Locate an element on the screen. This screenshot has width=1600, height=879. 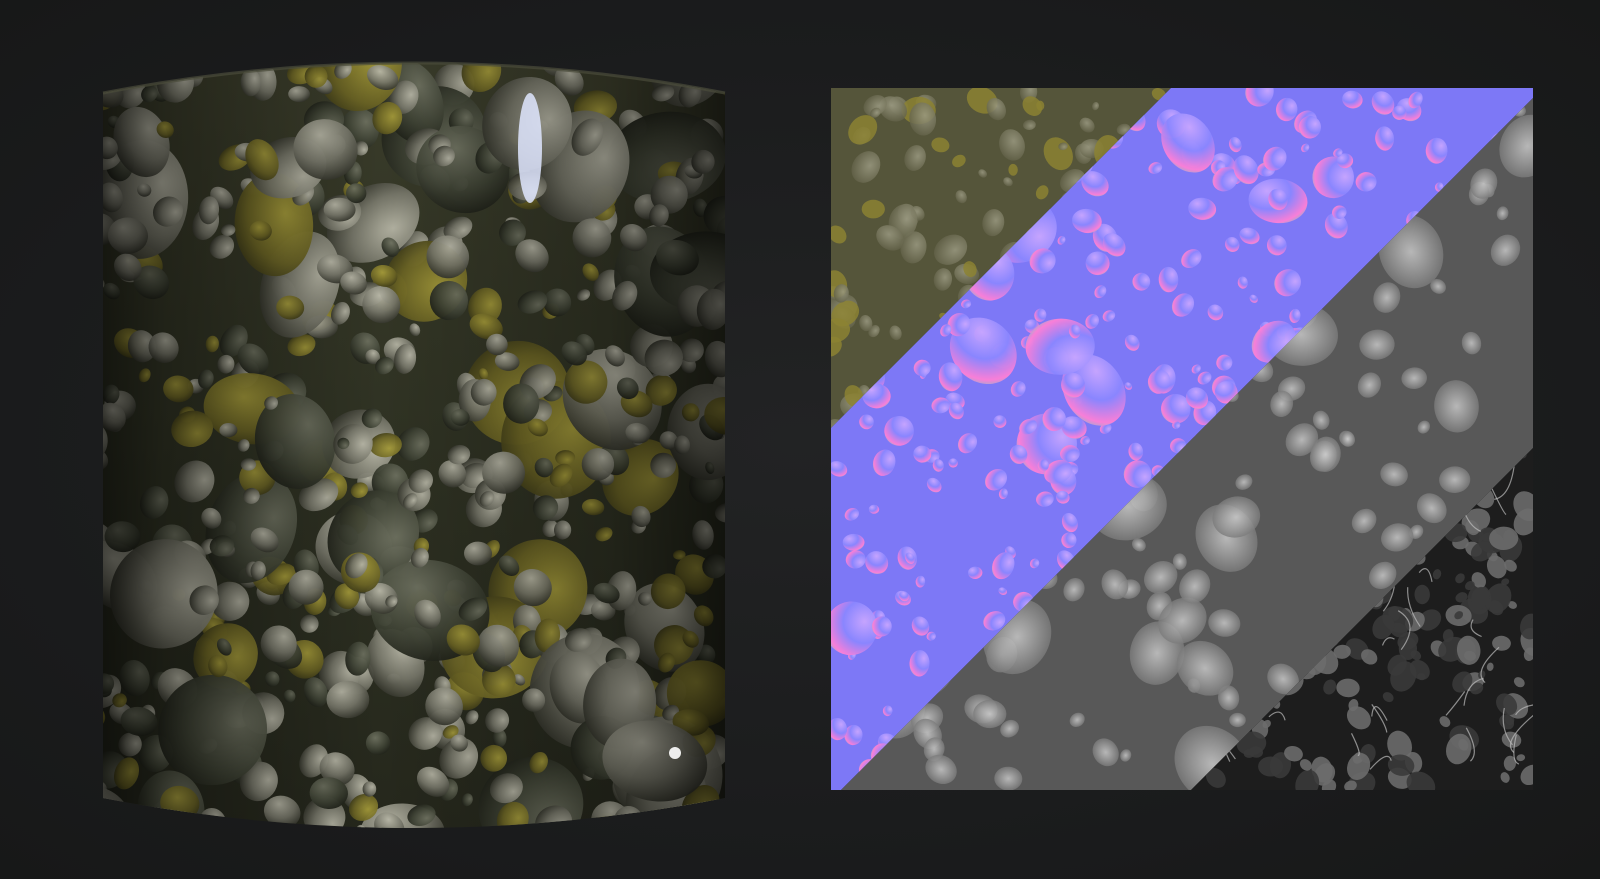
base-pebble is located at coordinates (873, 209).